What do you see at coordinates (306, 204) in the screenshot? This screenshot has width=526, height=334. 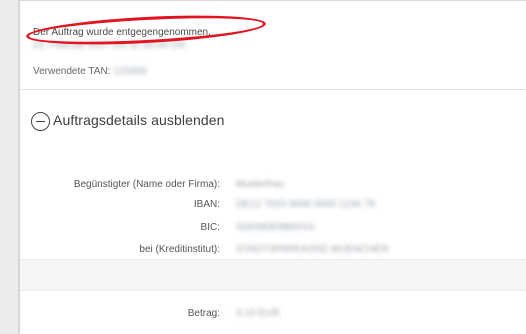 I see `detail-value: DE12 7015 0000 0000 1234 78` at bounding box center [306, 204].